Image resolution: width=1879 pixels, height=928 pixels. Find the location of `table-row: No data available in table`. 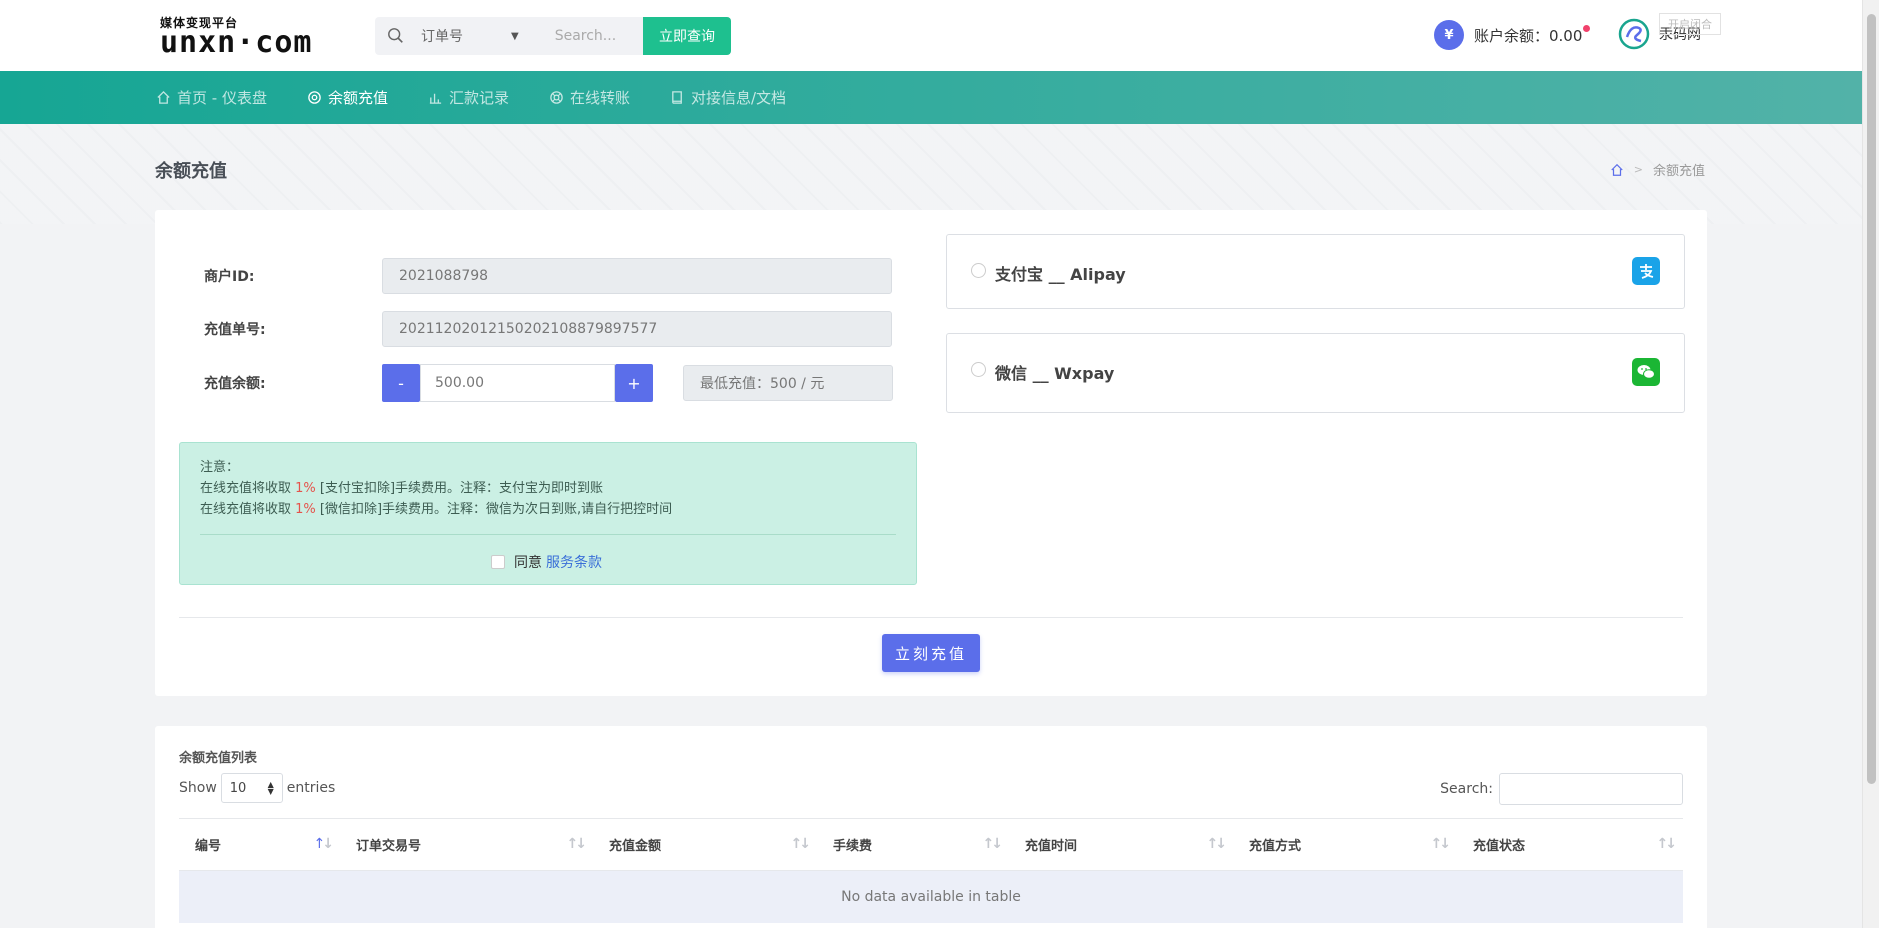

table-row: No data available in table is located at coordinates (931, 896).